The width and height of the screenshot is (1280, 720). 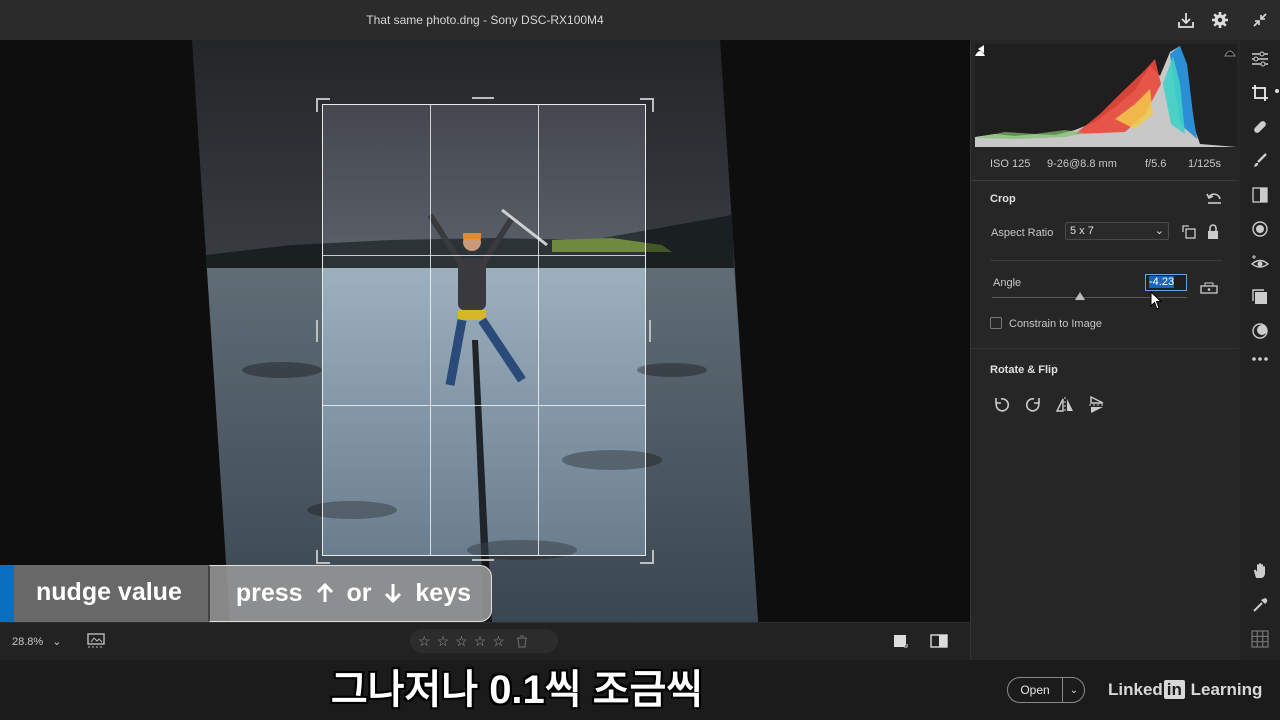 What do you see at coordinates (28, 642) in the screenshot?
I see `zoom-value: 28.8%` at bounding box center [28, 642].